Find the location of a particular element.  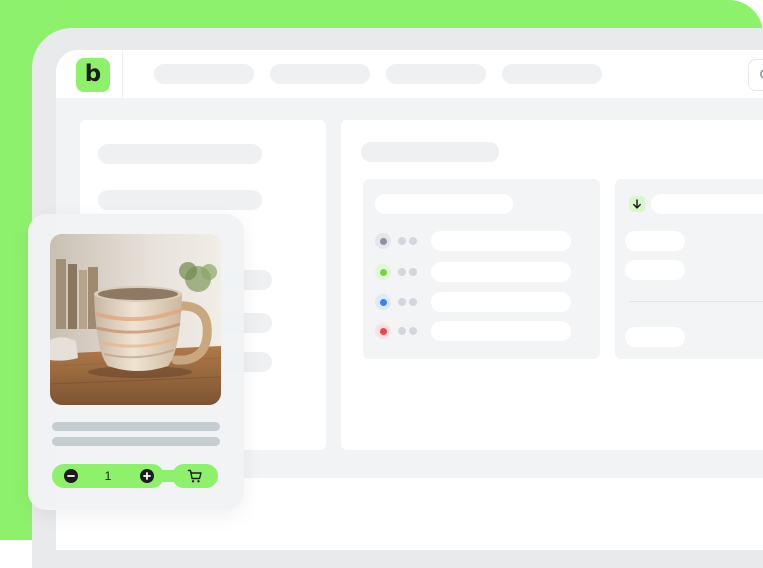

mug-illustration is located at coordinates (135, 319).